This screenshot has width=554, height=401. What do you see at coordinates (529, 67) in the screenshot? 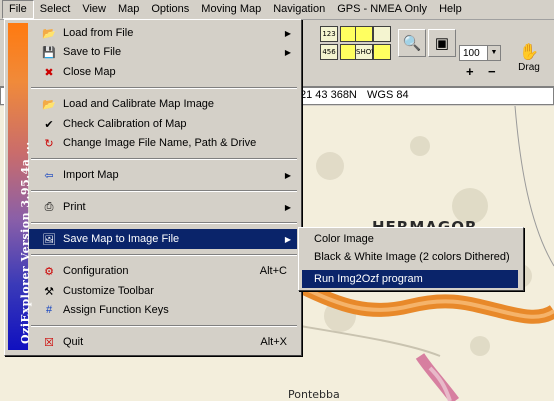
I see `drag-label: Drag` at bounding box center [529, 67].